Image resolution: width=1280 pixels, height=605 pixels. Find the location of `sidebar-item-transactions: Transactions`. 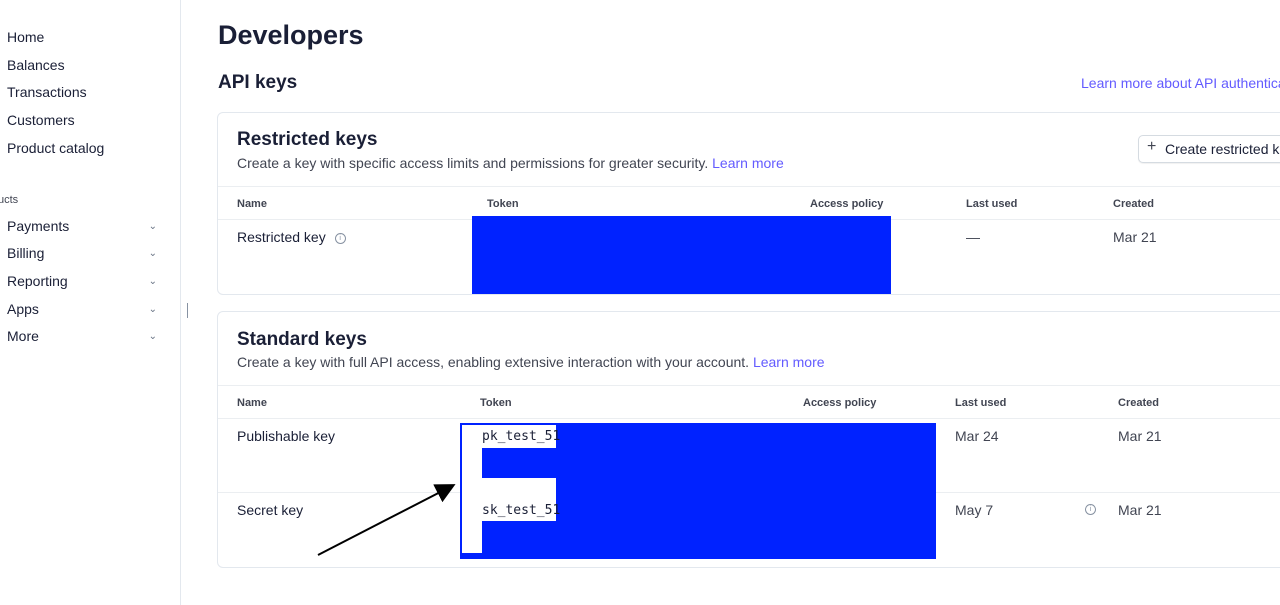

sidebar-item-transactions: Transactions is located at coordinates (83, 92).